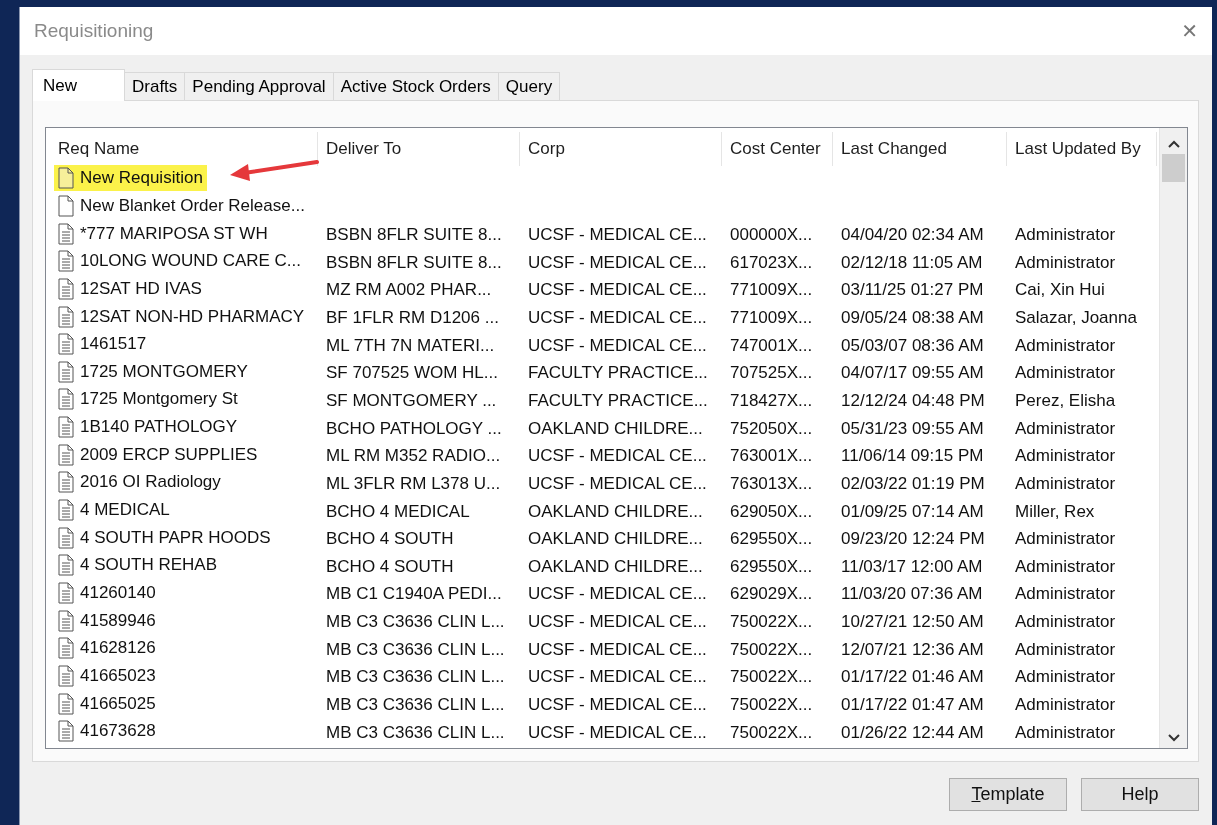 The width and height of the screenshot is (1217, 825). Describe the element at coordinates (192, 316) in the screenshot. I see `item-label: 12SAT NON-HD PHARMACY` at that location.